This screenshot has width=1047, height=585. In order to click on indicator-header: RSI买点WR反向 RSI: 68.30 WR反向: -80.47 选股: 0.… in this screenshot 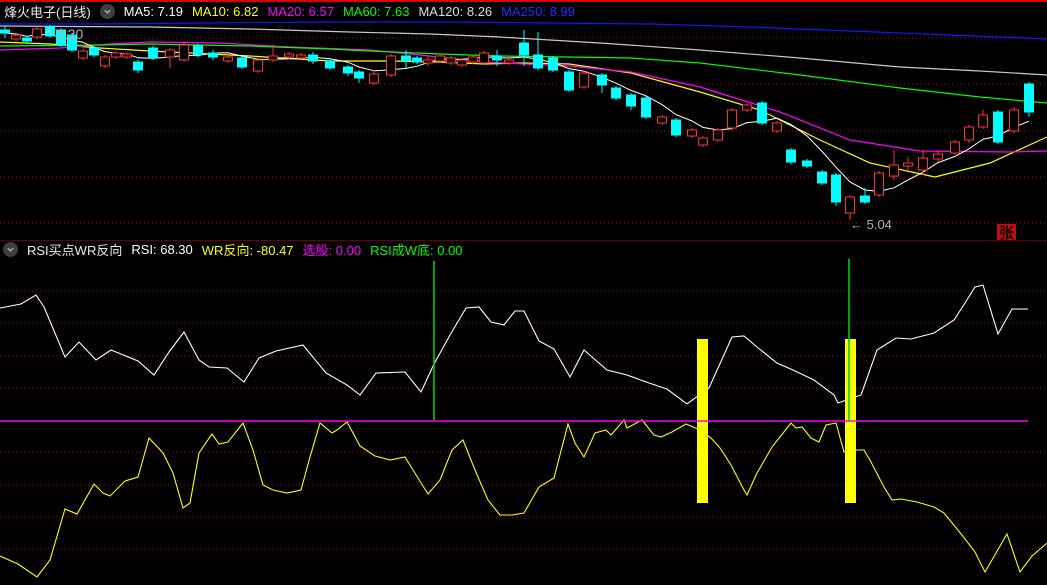, I will do `click(523, 249)`.